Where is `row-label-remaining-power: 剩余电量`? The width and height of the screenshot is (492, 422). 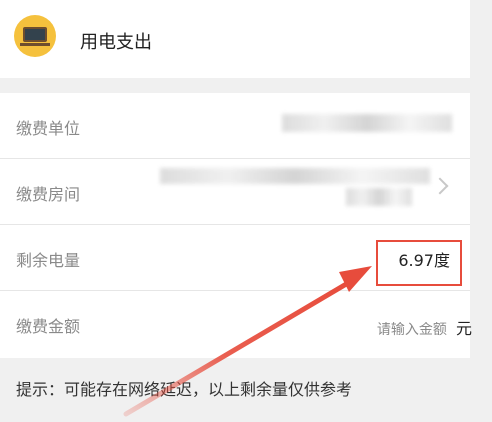 row-label-remaining-power: 剩余电量 is located at coordinates (48, 260).